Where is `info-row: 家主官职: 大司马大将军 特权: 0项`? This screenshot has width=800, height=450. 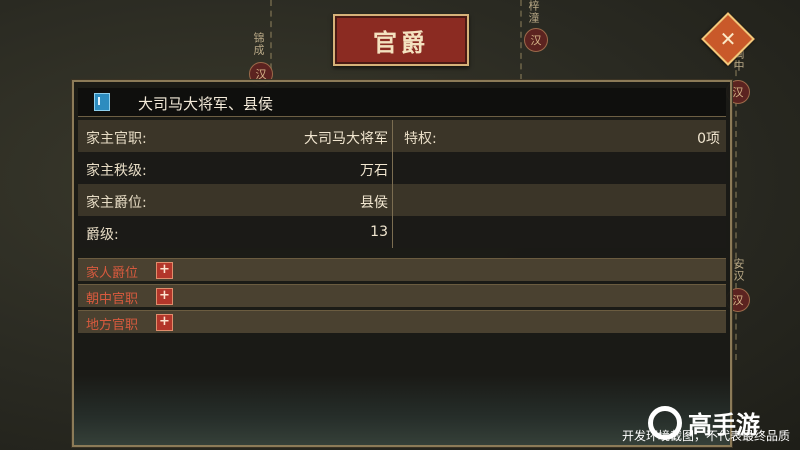
info-row: 家主官职: 大司马大将军 特权: 0项 is located at coordinates (402, 136).